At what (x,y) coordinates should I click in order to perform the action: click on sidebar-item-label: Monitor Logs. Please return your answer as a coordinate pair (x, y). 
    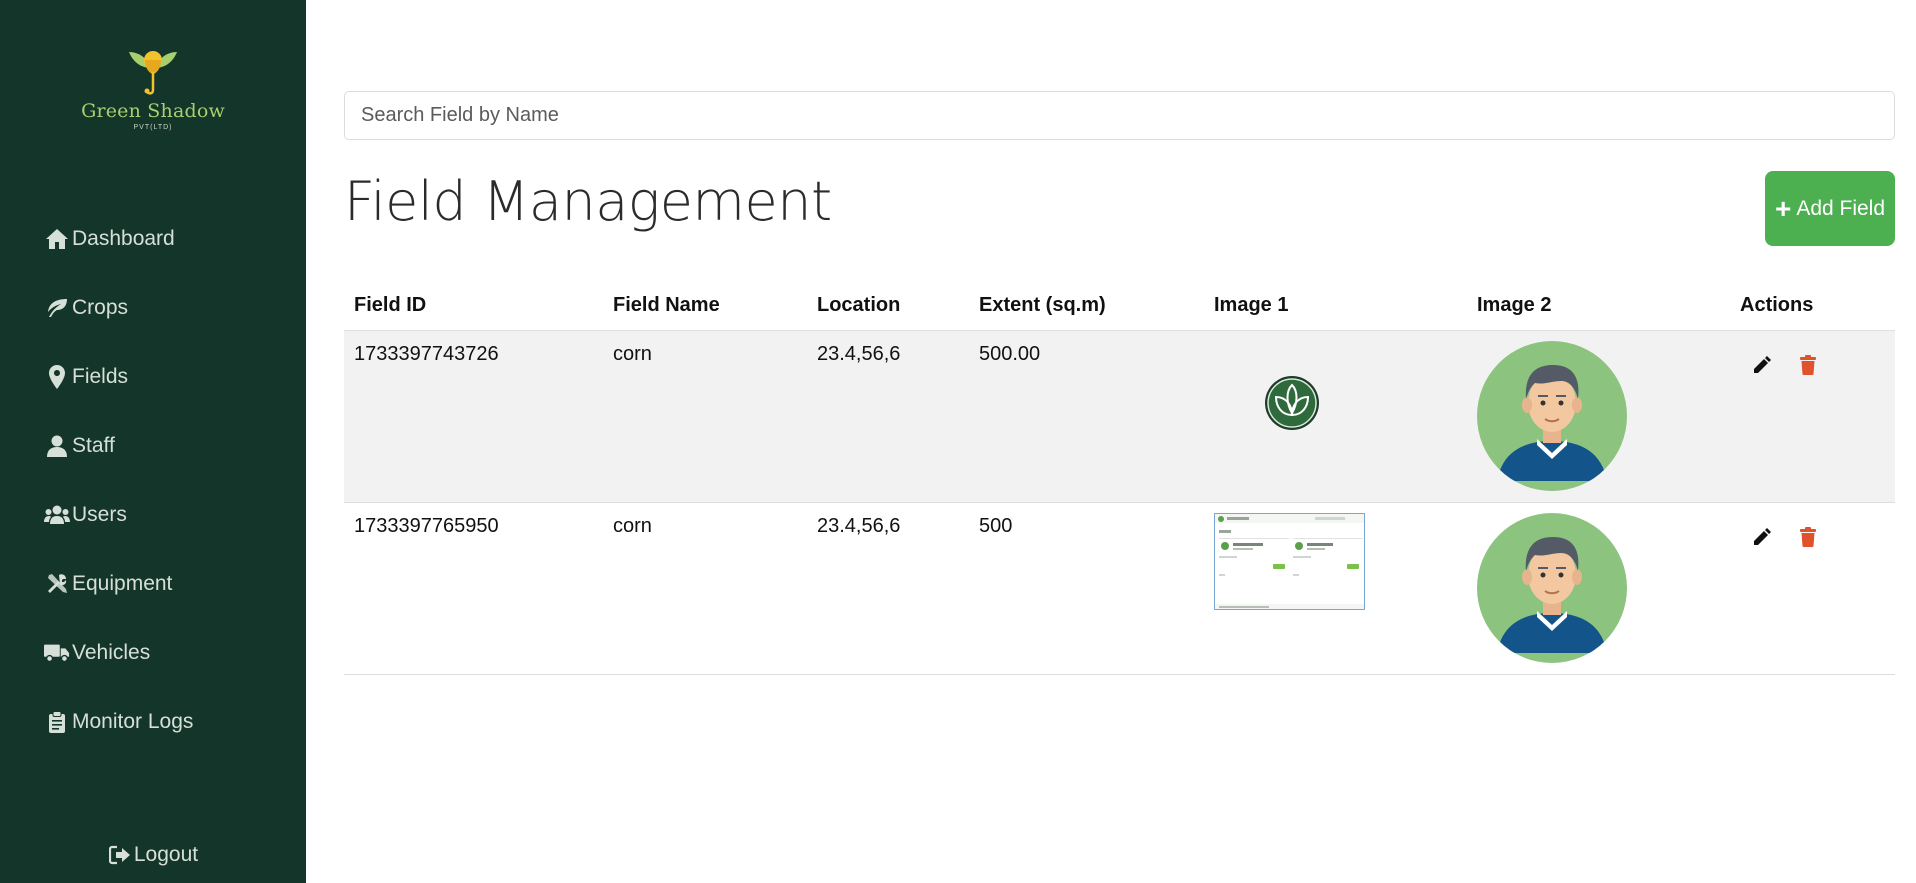
    Looking at the image, I should click on (133, 721).